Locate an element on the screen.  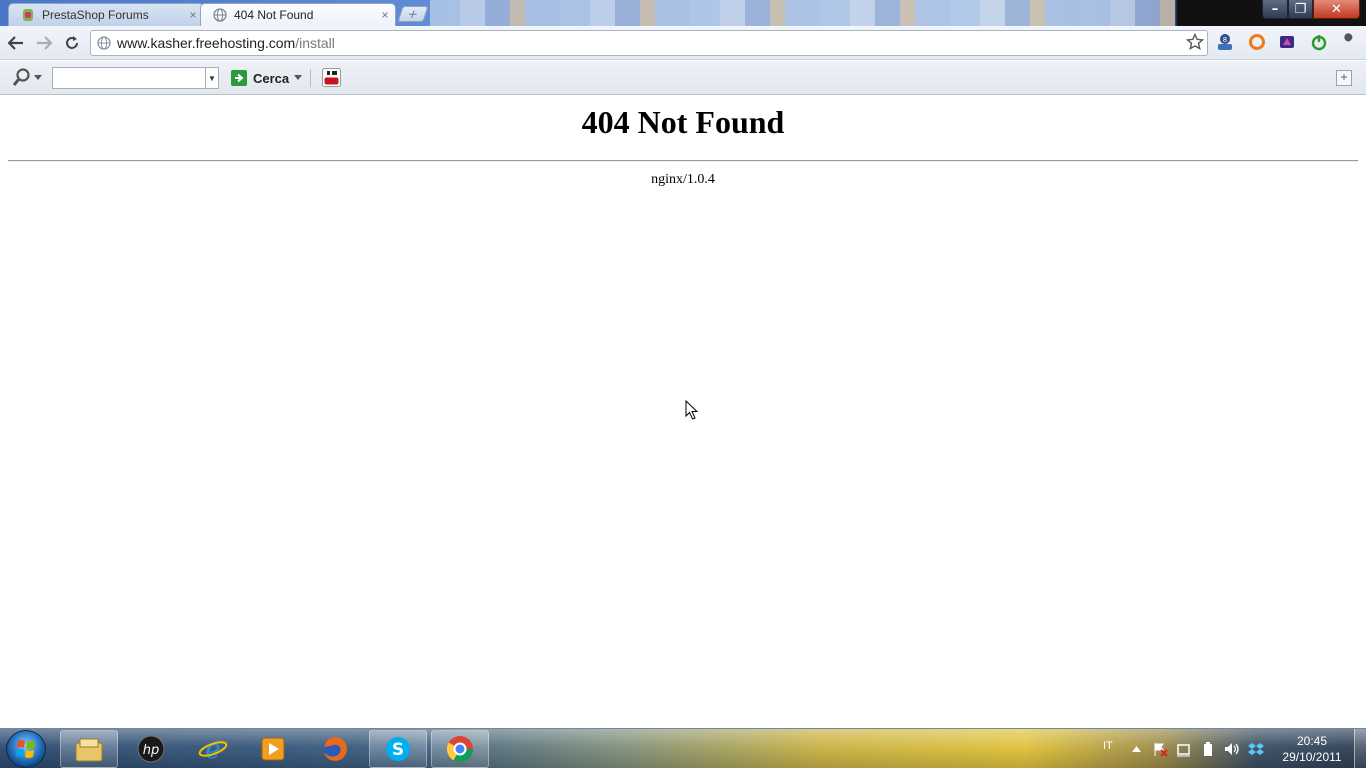
page-title: 404 Not Found is located at coordinates (683, 122).